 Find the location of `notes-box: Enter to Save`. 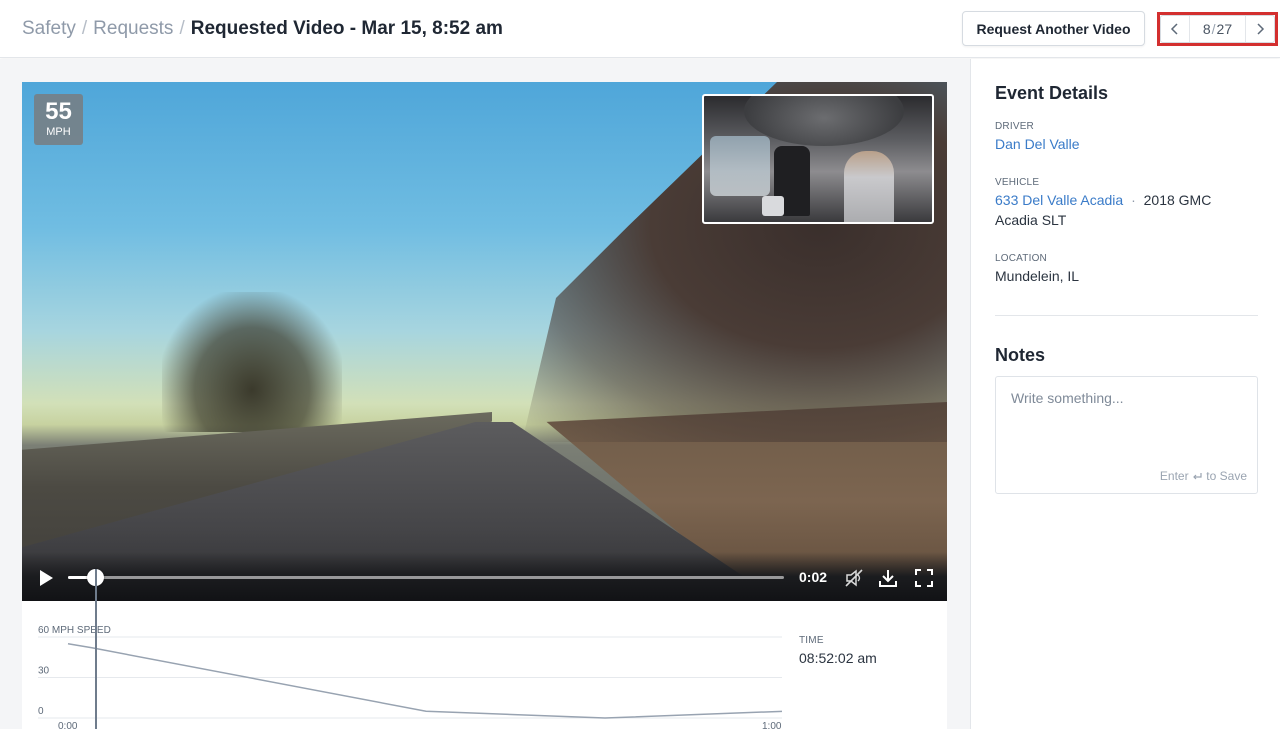

notes-box: Enter to Save is located at coordinates (1126, 435).